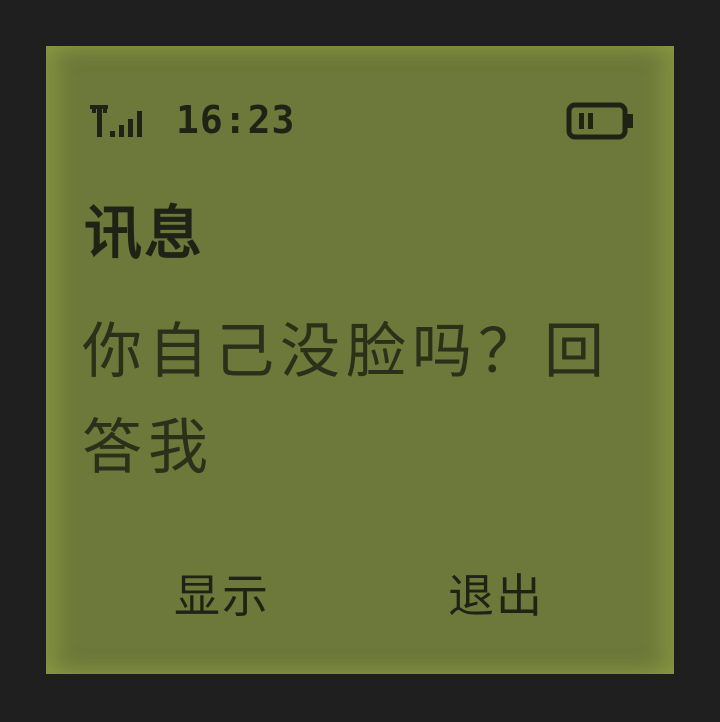 This screenshot has width=720, height=722. What do you see at coordinates (116, 121) in the screenshot?
I see `signal-strength-icon` at bounding box center [116, 121].